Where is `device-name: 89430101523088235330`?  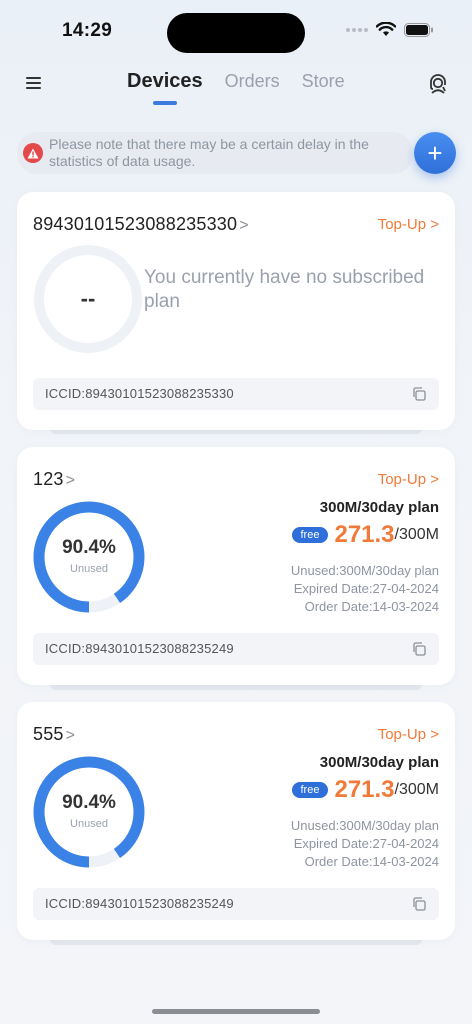 device-name: 89430101523088235330 is located at coordinates (135, 224).